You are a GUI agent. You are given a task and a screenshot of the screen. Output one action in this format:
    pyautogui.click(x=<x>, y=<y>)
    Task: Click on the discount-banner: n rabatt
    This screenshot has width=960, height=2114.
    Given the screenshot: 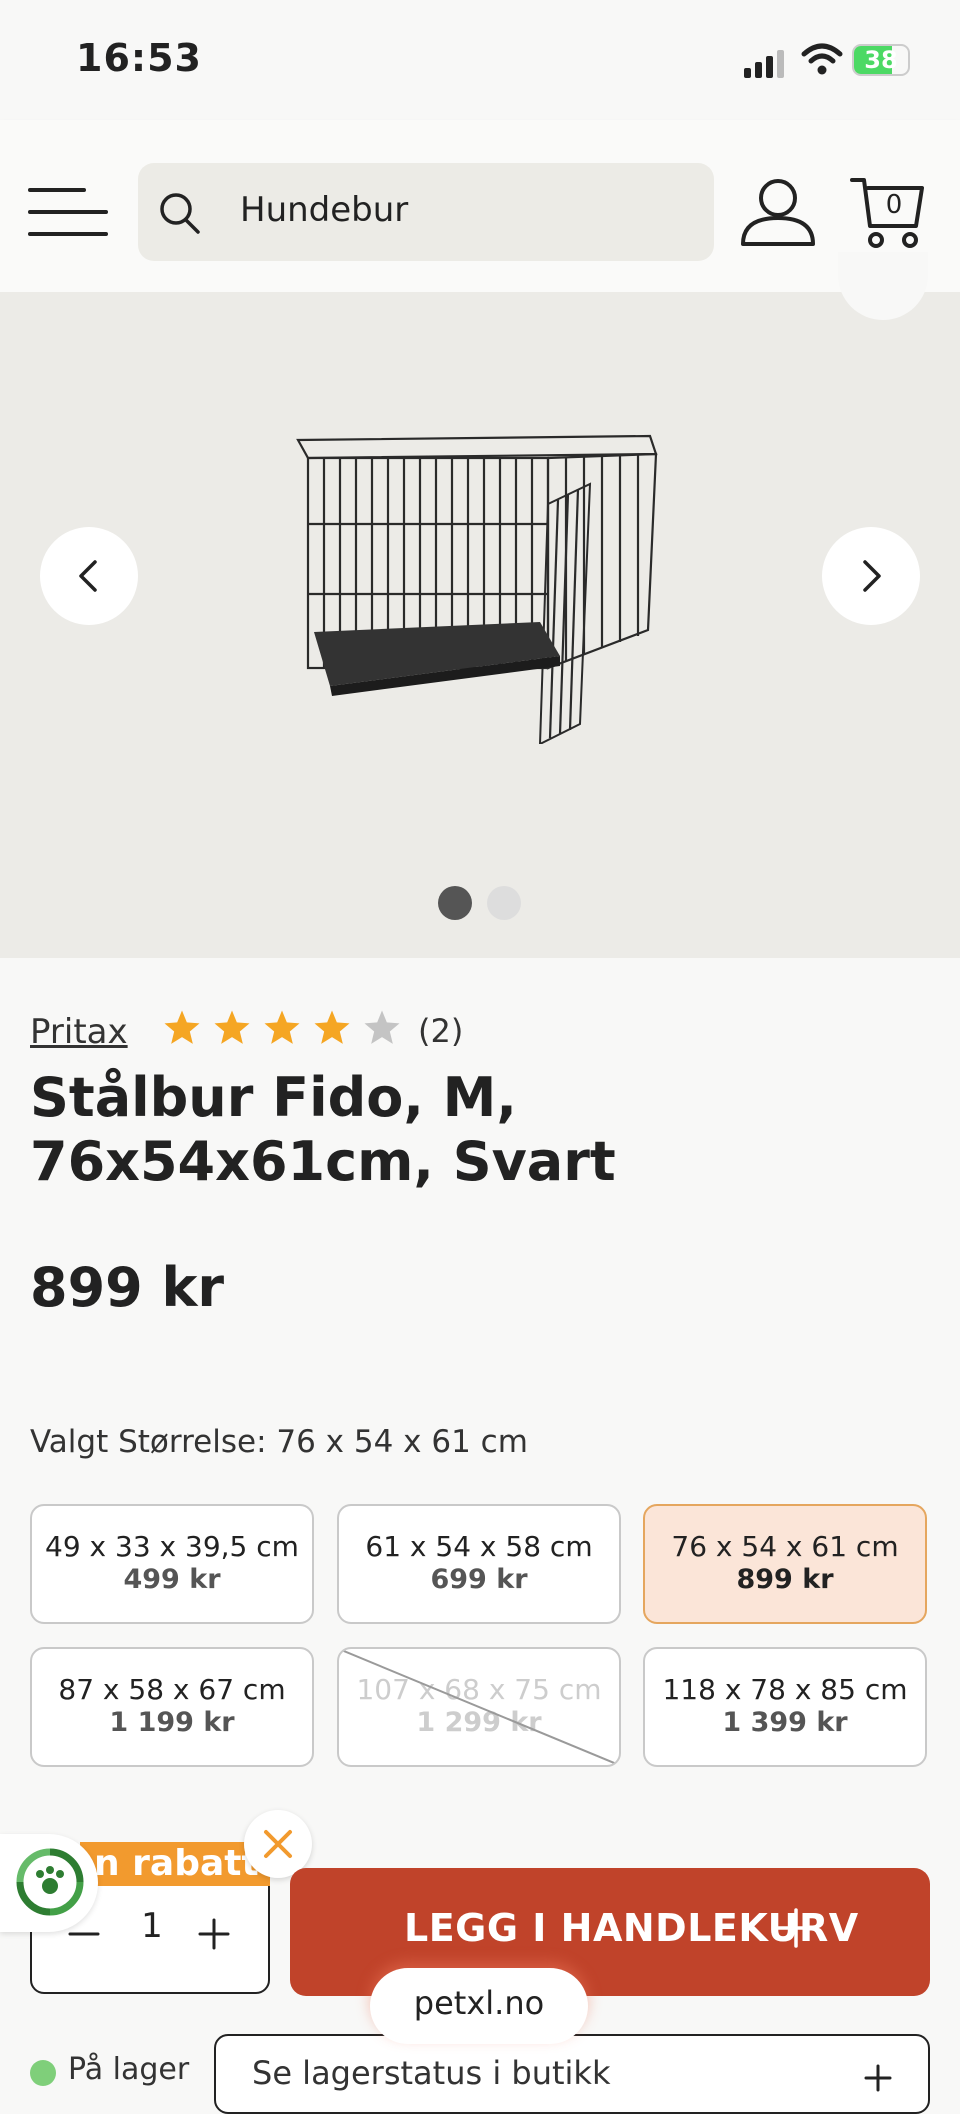 What is the action you would take?
    pyautogui.click(x=175, y=1864)
    